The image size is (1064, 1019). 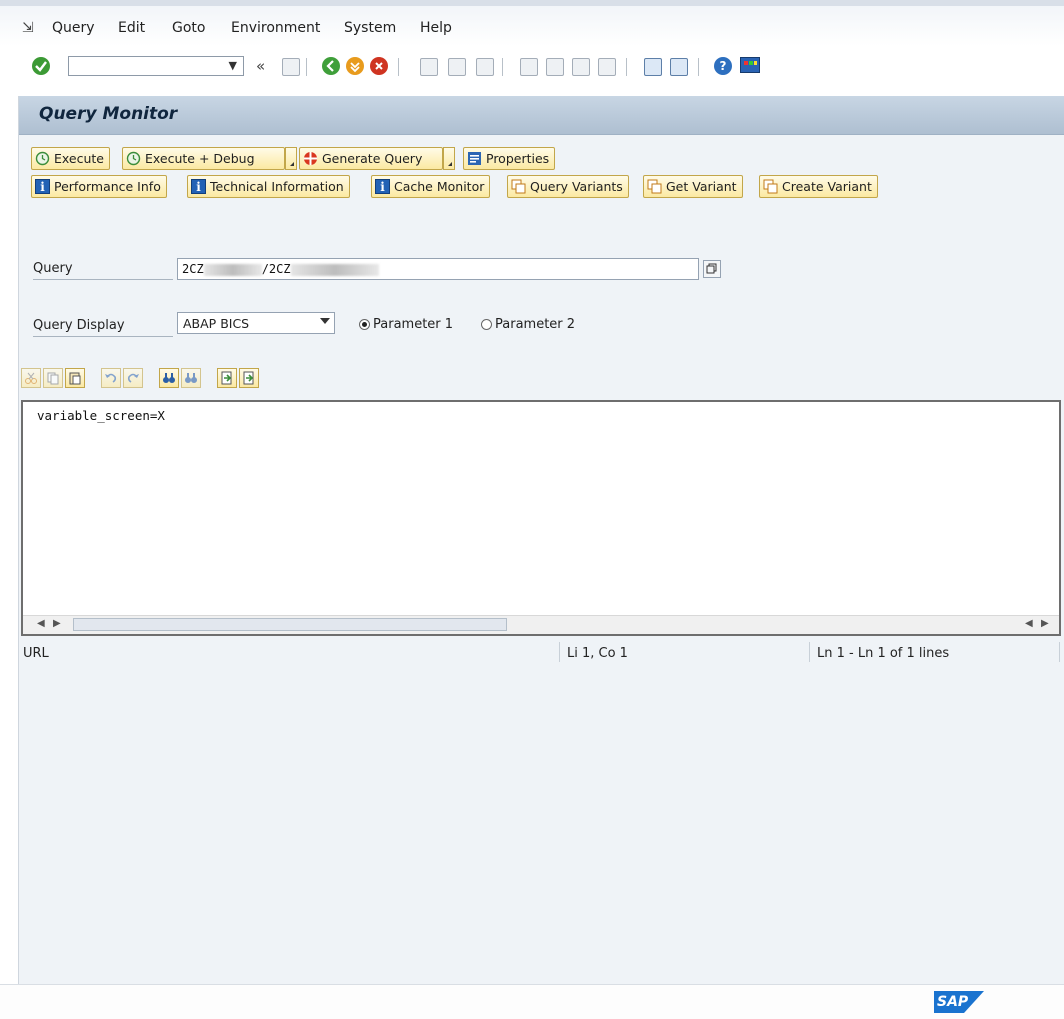 What do you see at coordinates (883, 653) in the screenshot?
I see `status-line-count: Ln 1 - Ln 1 of 1 lines` at bounding box center [883, 653].